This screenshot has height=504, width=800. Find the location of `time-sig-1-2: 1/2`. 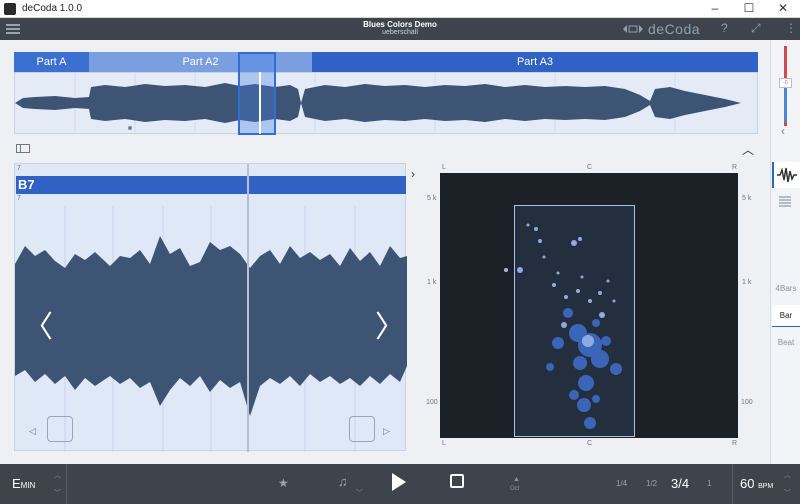

time-sig-1-2: 1/2 is located at coordinates (651, 483).